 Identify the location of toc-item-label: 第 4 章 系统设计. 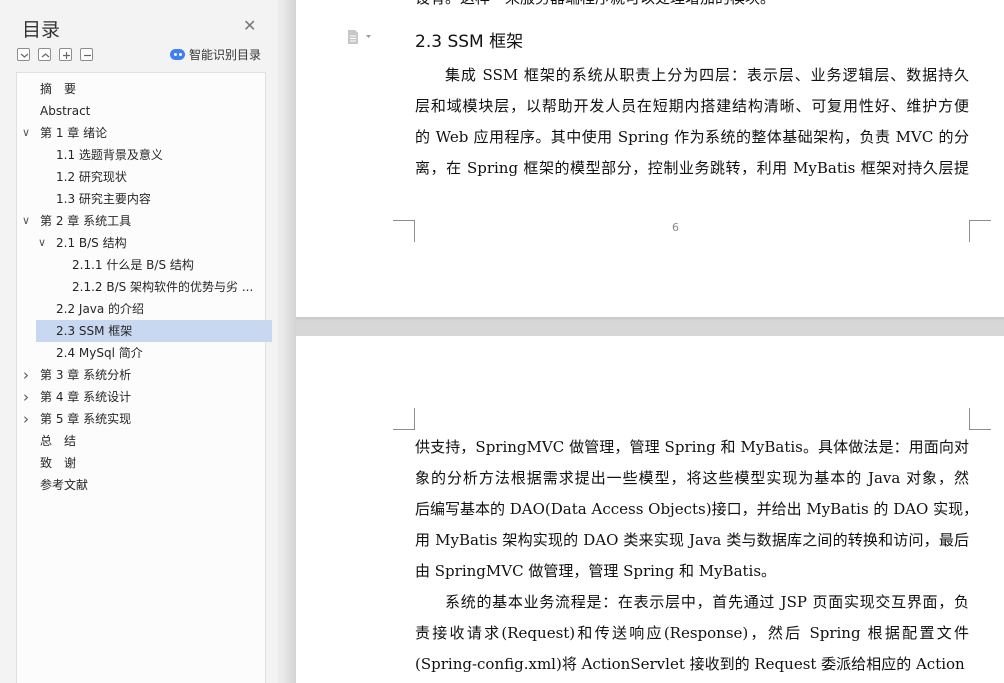
(86, 397).